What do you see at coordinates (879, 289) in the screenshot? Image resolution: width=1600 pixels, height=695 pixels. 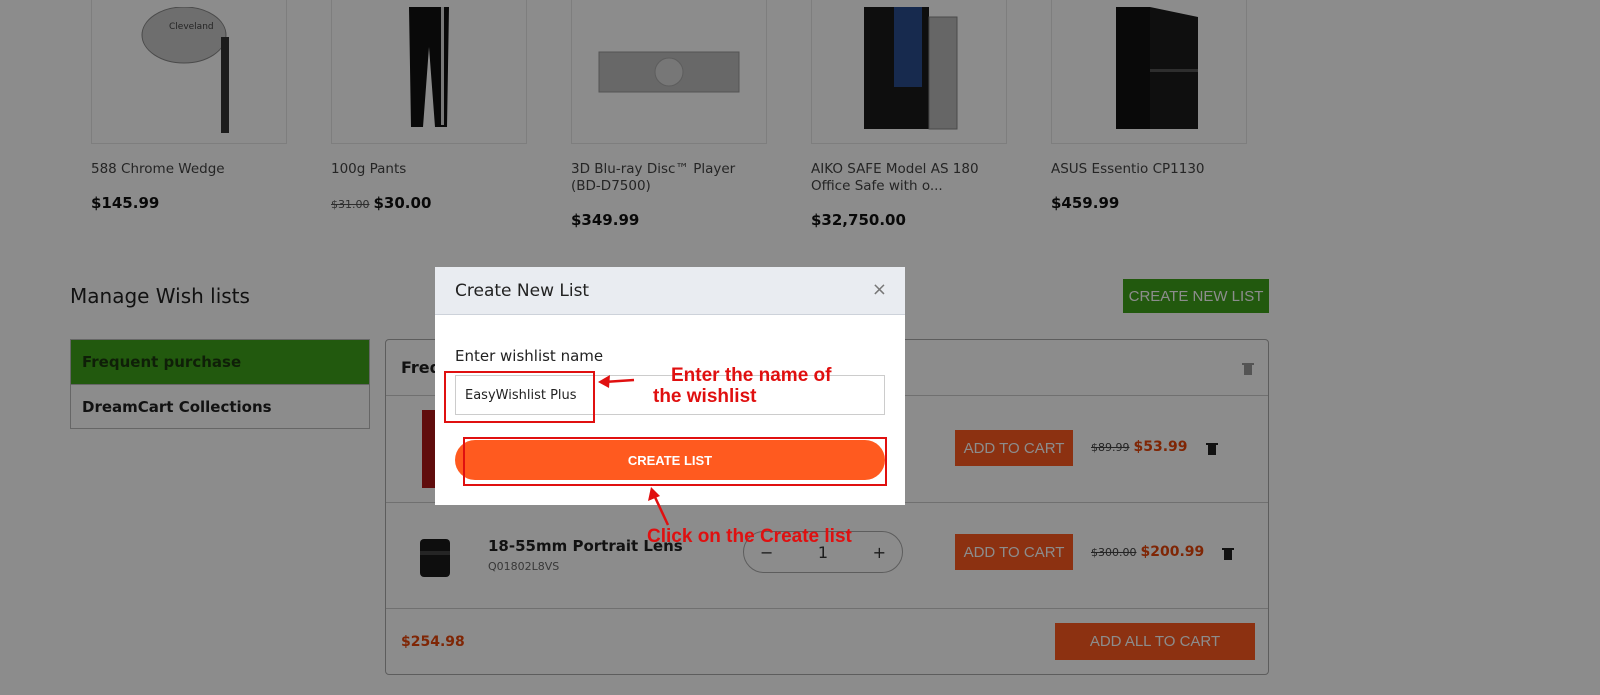 I see `close-icon: ×` at bounding box center [879, 289].